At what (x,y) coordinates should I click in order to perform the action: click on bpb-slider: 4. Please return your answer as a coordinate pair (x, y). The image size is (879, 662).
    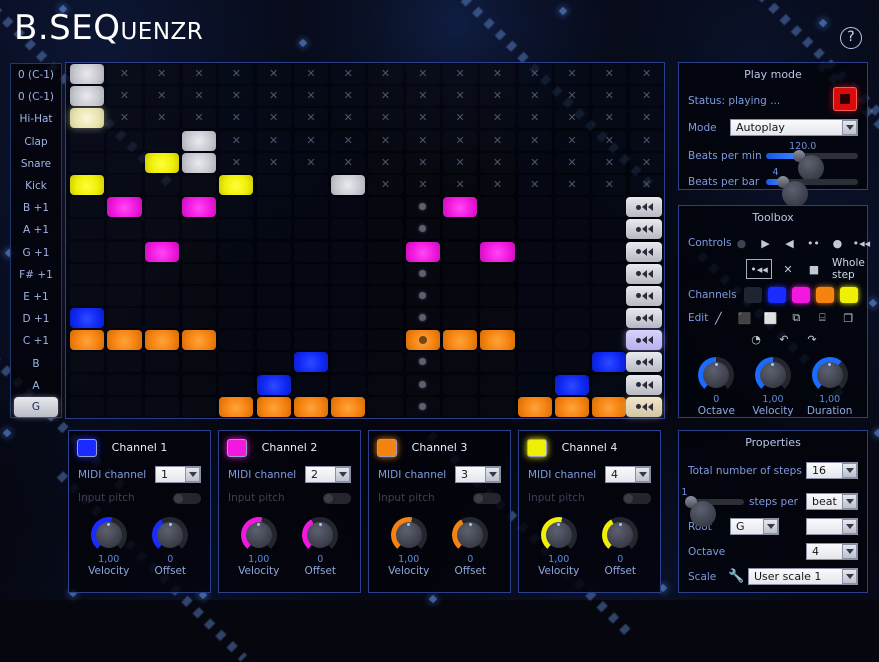
    Looking at the image, I should click on (812, 187).